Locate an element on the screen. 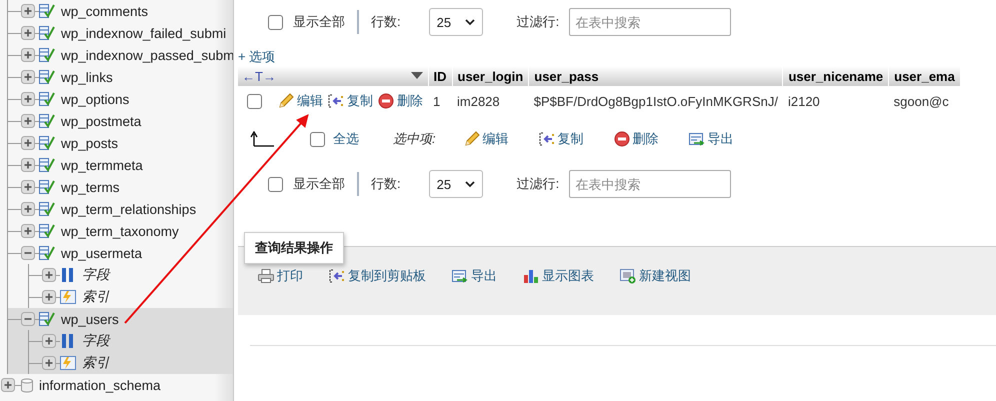 The image size is (996, 401). table-cell: i2120 is located at coordinates (835, 101).